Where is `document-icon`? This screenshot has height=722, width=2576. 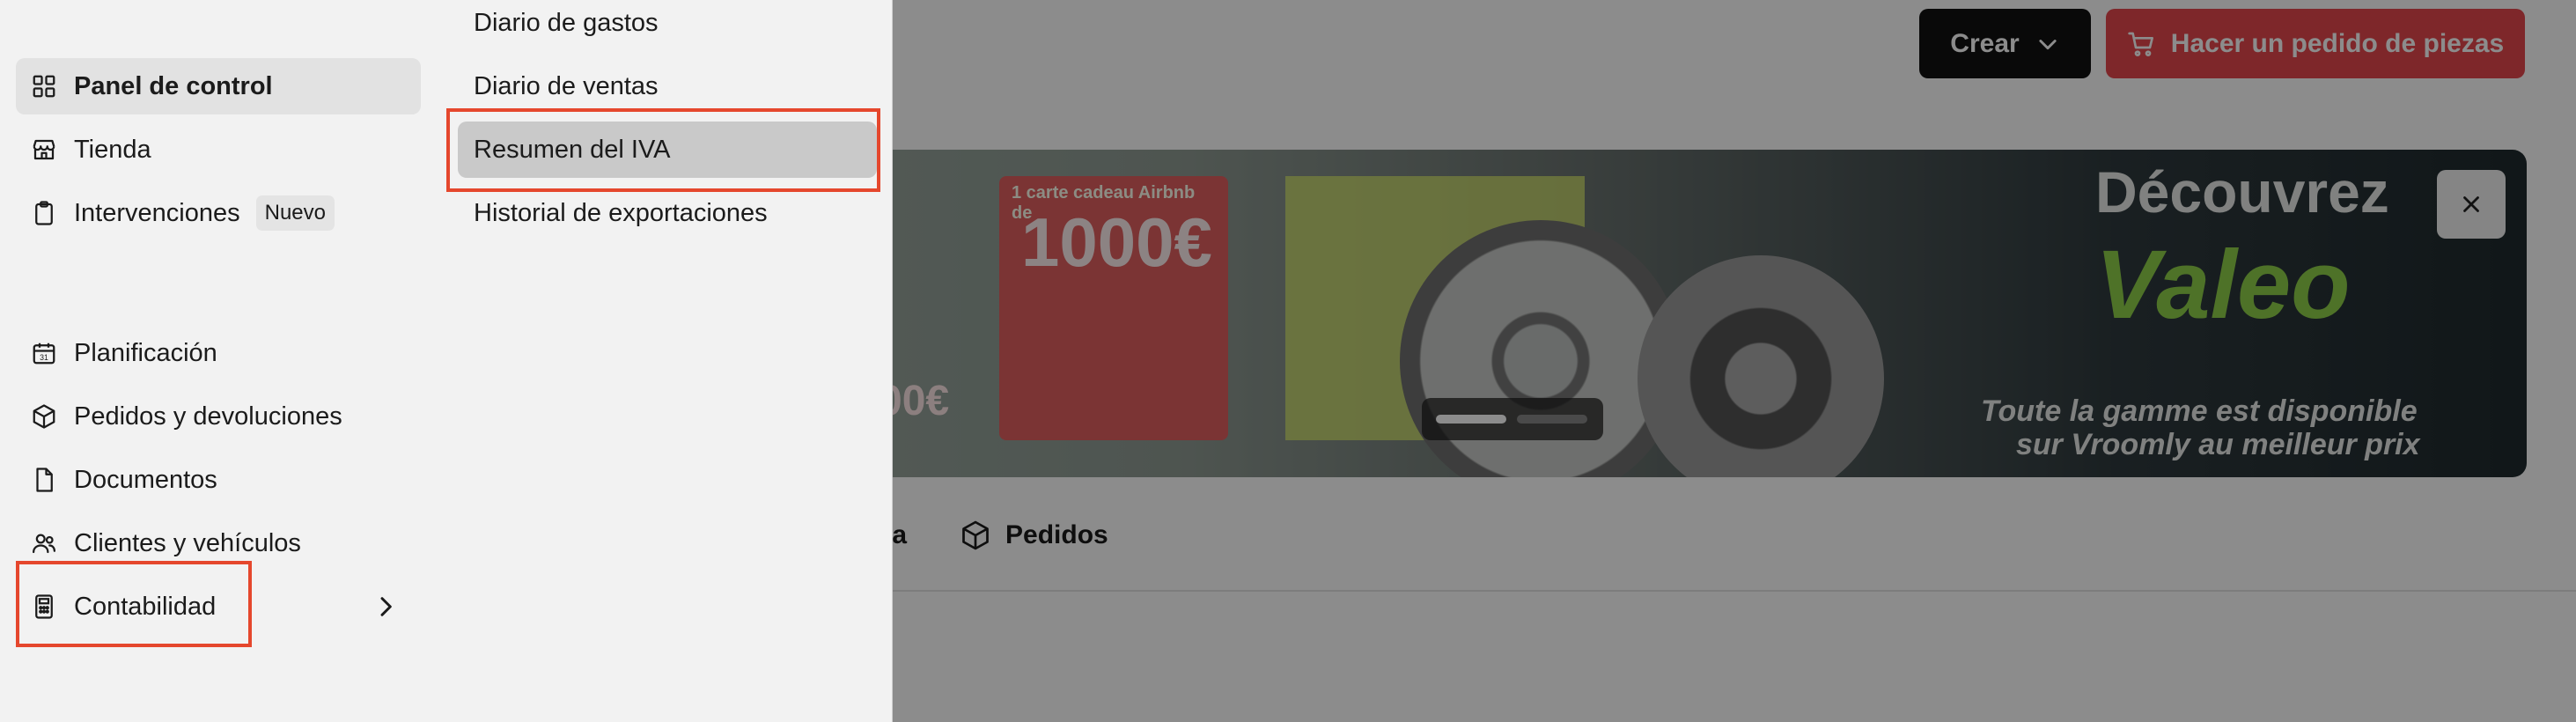 document-icon is located at coordinates (44, 480).